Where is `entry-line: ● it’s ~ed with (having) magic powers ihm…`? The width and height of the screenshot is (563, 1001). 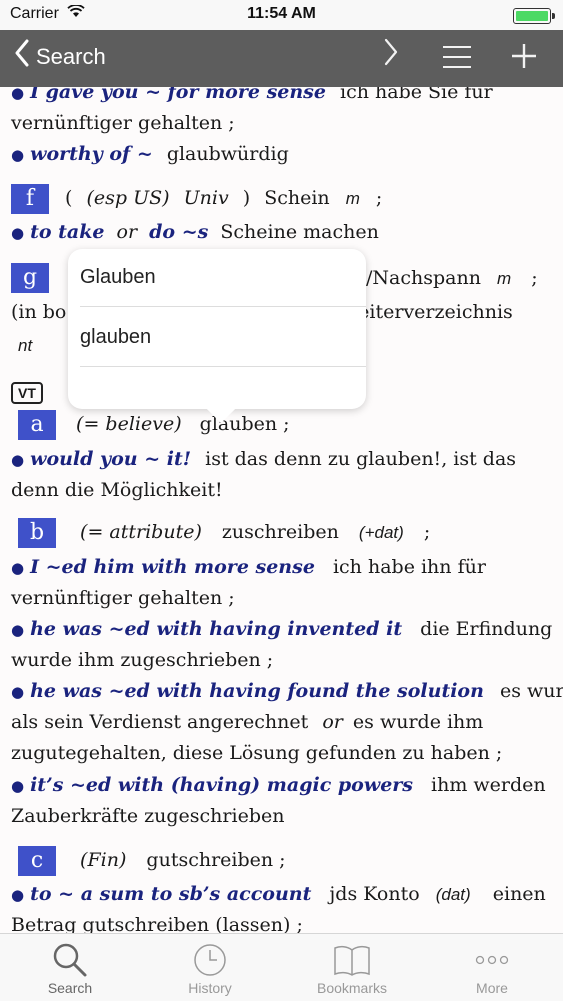 entry-line: ● it’s ~ed with (having) magic powers ihm… is located at coordinates (278, 785).